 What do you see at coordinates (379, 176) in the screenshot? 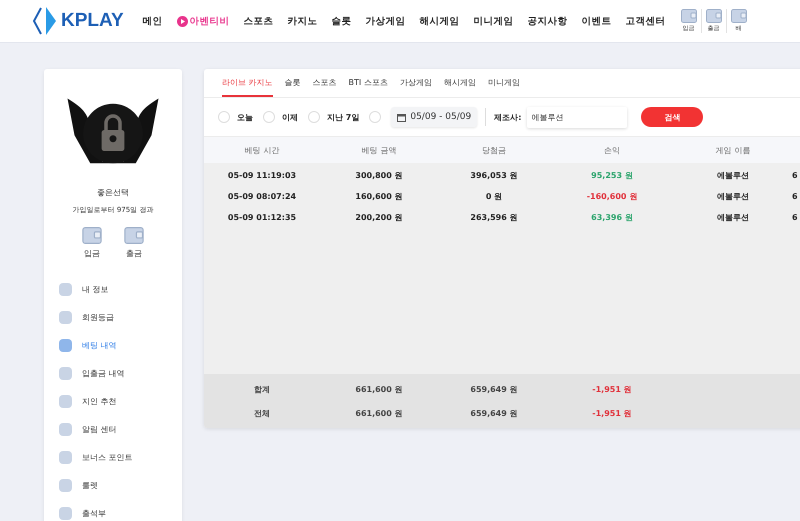
I see `table-cell-text: 300,800 원` at bounding box center [379, 176].